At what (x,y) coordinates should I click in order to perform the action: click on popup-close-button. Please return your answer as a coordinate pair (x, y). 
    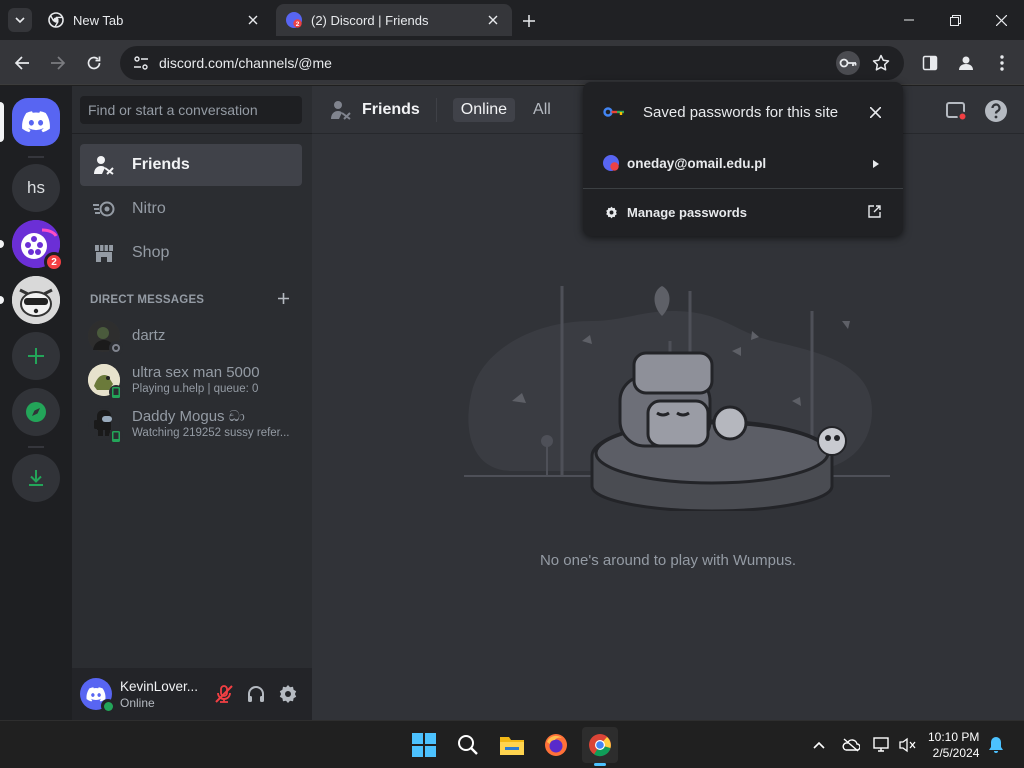
    Looking at the image, I should click on (875, 112).